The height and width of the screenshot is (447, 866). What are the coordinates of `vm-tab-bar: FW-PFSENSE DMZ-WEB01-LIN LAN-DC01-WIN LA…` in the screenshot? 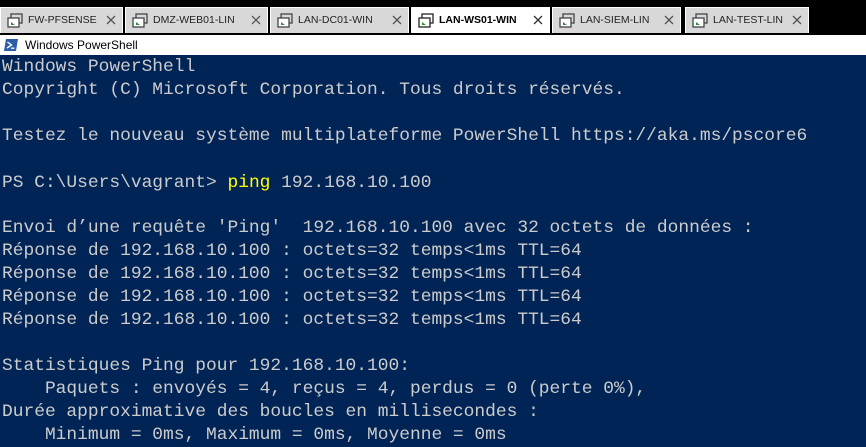 It's located at (433, 17).